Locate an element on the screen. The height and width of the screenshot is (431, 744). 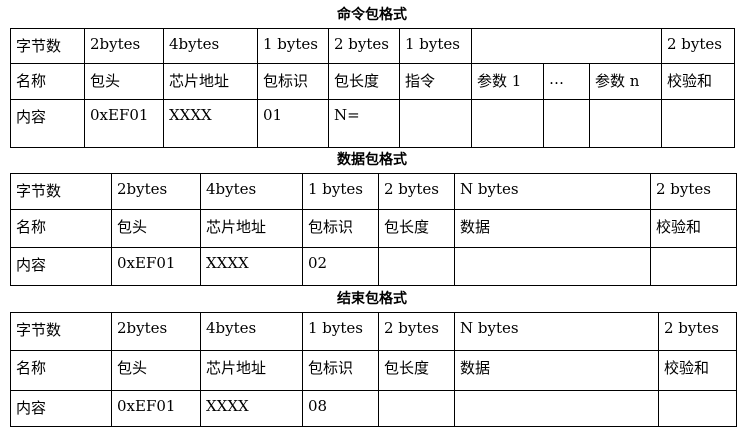
command-packet-title: 命令包格式 is located at coordinates (372, 15).